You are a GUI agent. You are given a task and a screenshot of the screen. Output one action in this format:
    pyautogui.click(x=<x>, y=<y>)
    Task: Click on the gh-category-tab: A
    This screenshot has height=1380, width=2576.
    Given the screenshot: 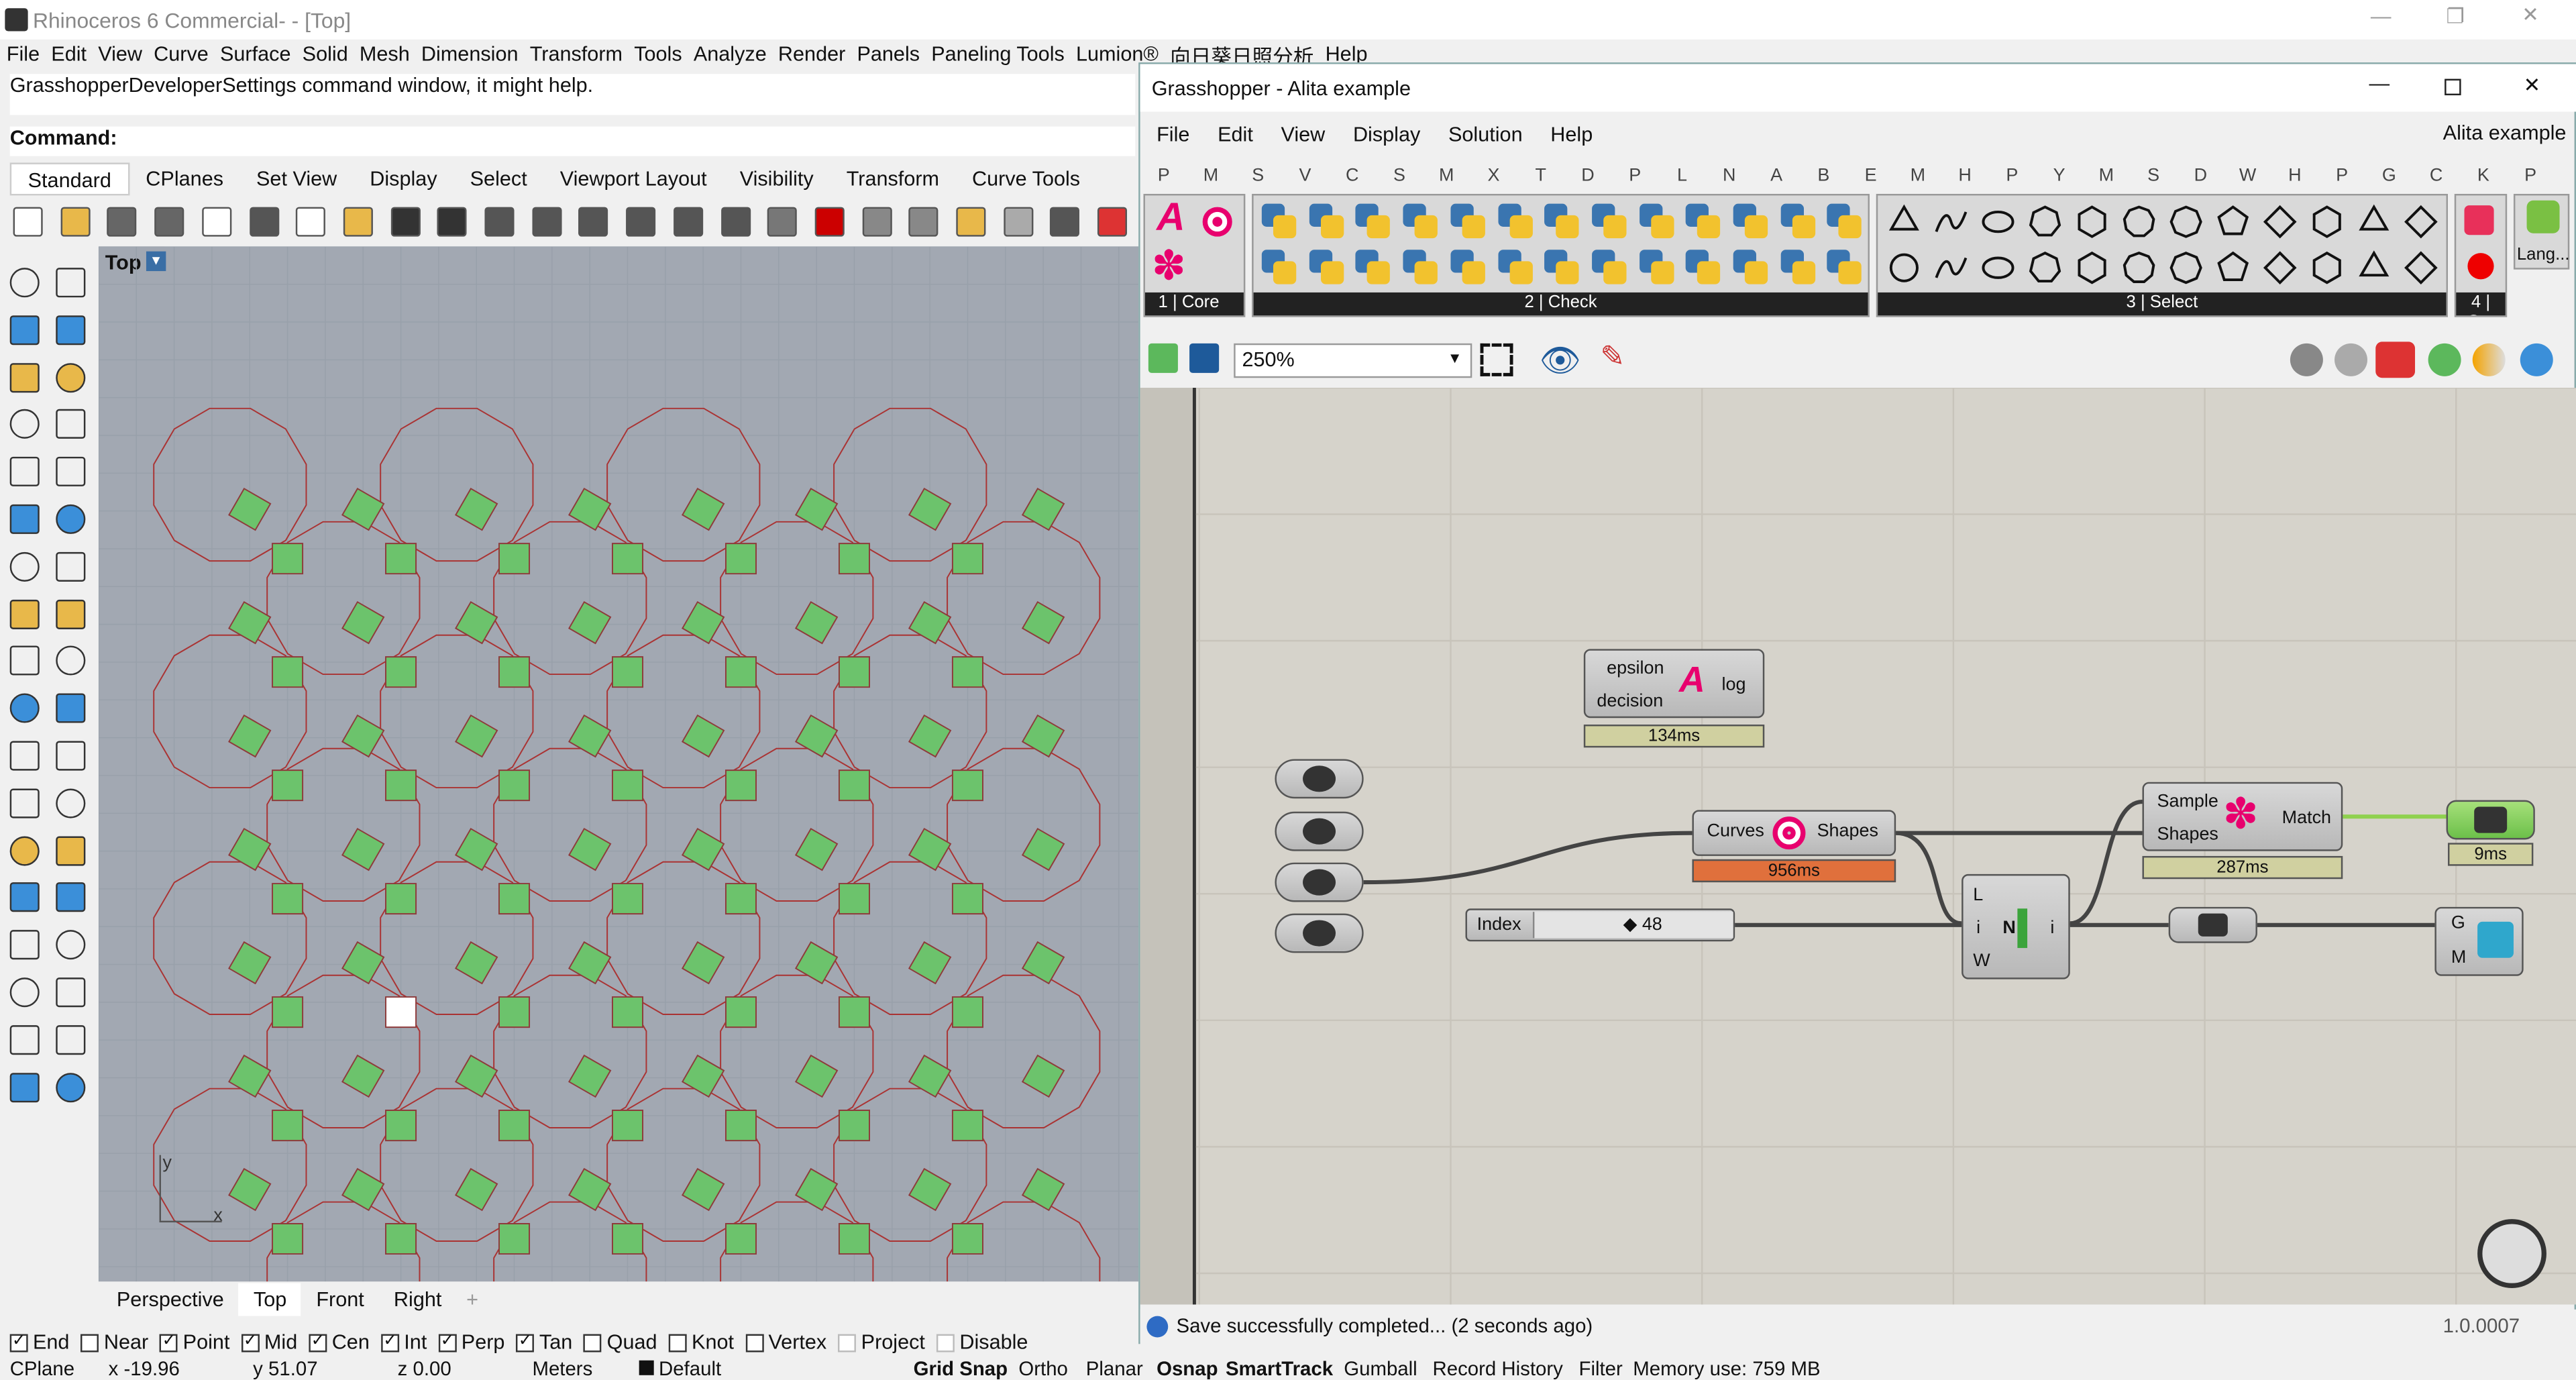 What is the action you would take?
    pyautogui.click(x=1776, y=175)
    